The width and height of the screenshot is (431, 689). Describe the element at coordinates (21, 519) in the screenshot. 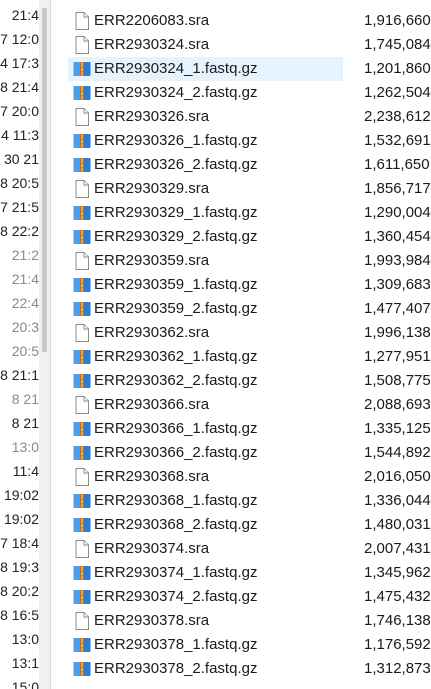

I see `date-modified-cell: 19:02` at that location.